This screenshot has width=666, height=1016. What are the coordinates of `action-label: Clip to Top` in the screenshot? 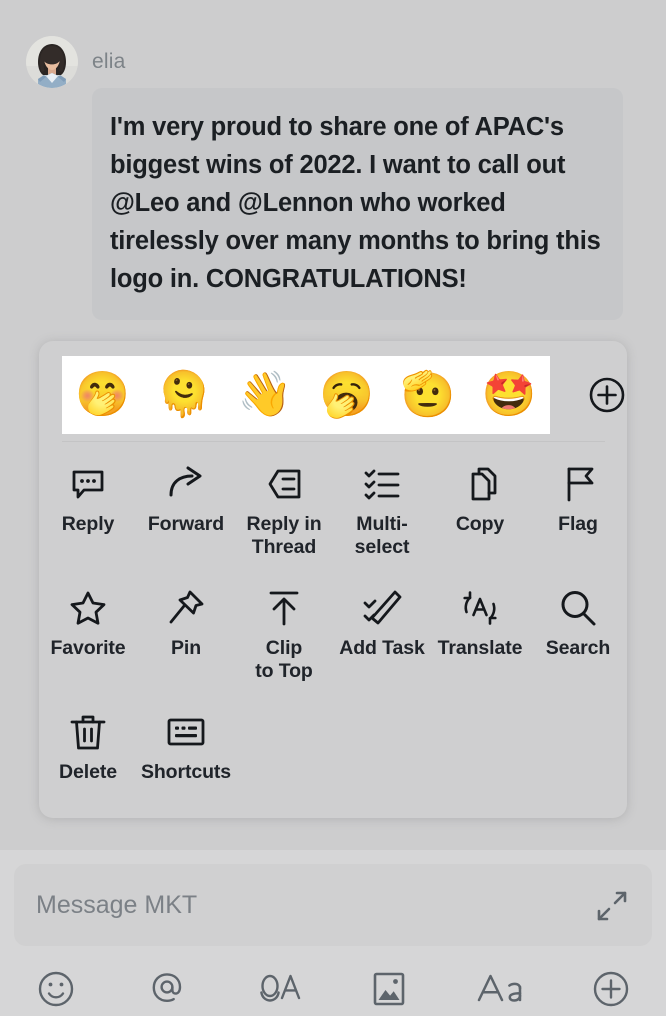 It's located at (284, 659).